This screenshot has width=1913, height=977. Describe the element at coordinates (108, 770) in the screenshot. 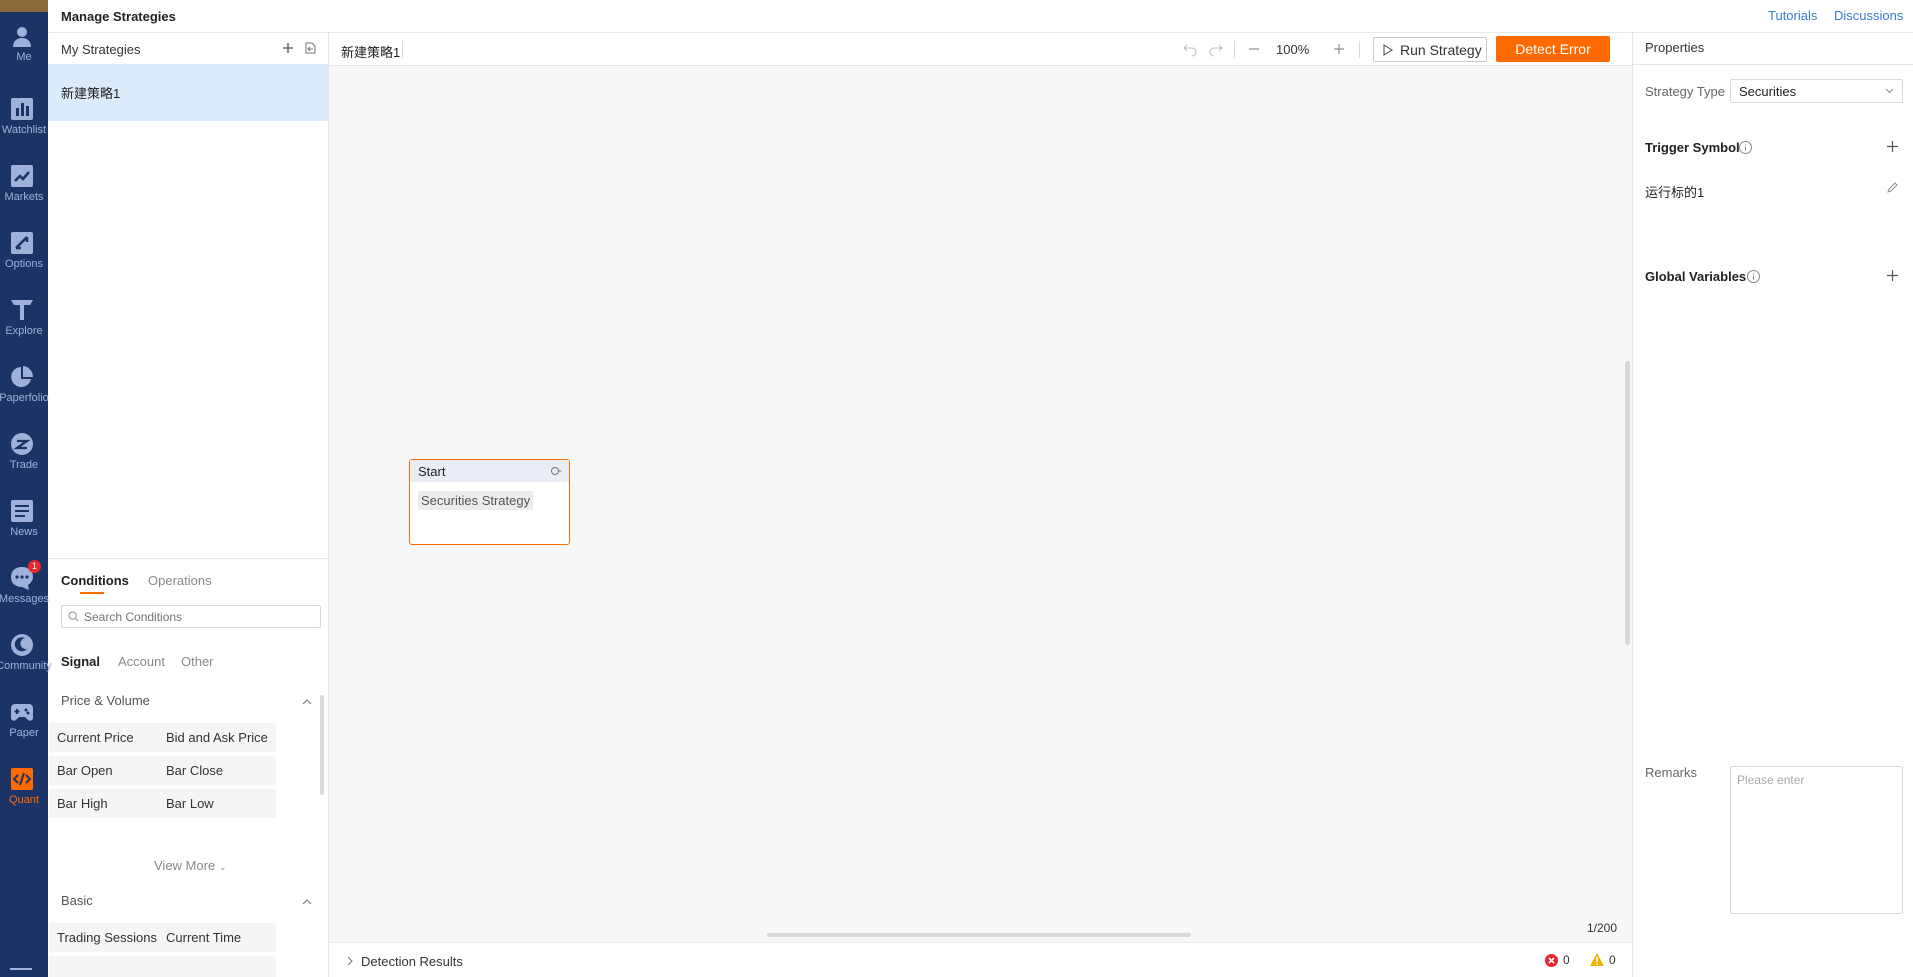

I see `condition-chip: Bar Open` at that location.